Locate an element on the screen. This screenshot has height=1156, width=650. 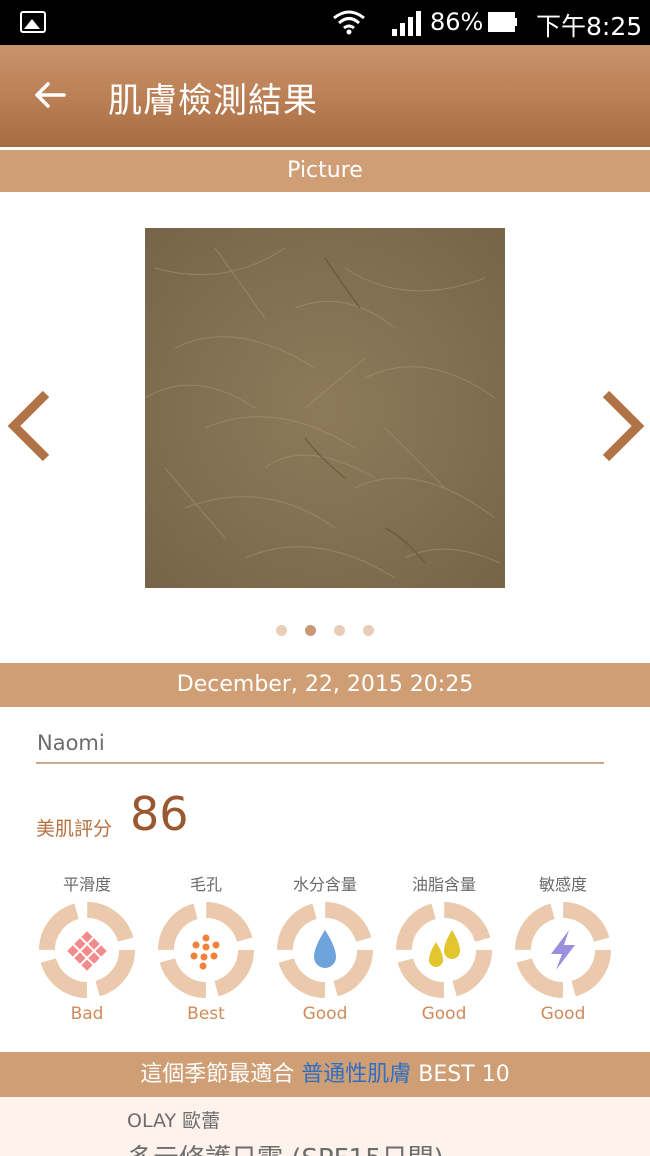
wifi-icon is located at coordinates (349, 22).